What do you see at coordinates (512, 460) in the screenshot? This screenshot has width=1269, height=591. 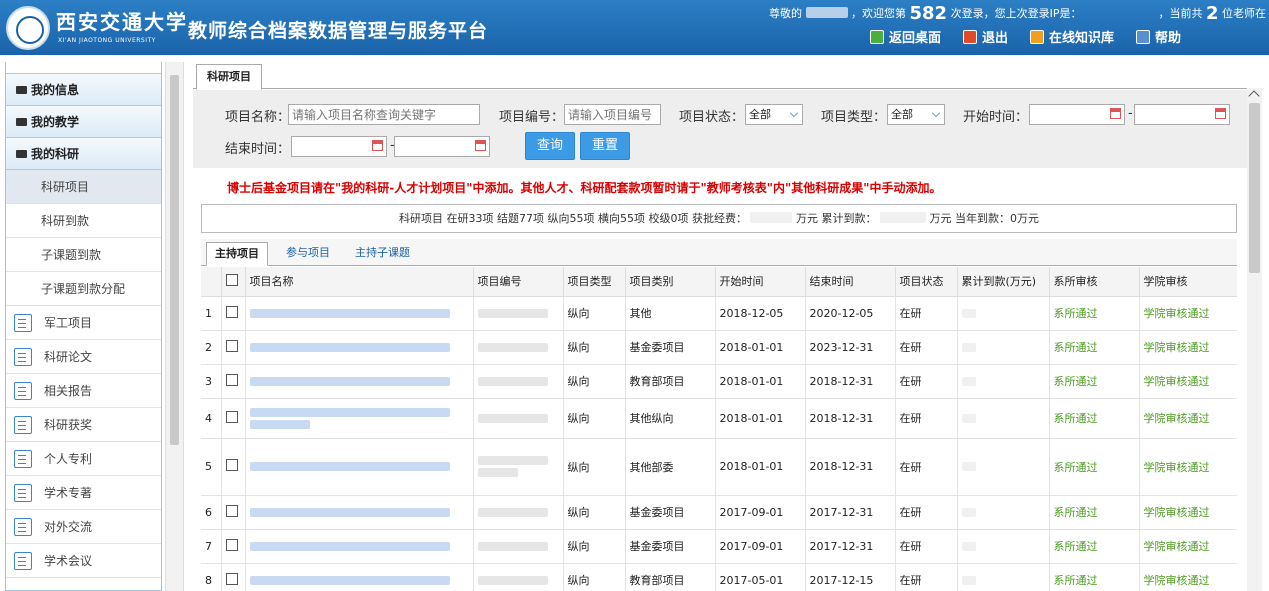 I see `redacted-project-code` at bounding box center [512, 460].